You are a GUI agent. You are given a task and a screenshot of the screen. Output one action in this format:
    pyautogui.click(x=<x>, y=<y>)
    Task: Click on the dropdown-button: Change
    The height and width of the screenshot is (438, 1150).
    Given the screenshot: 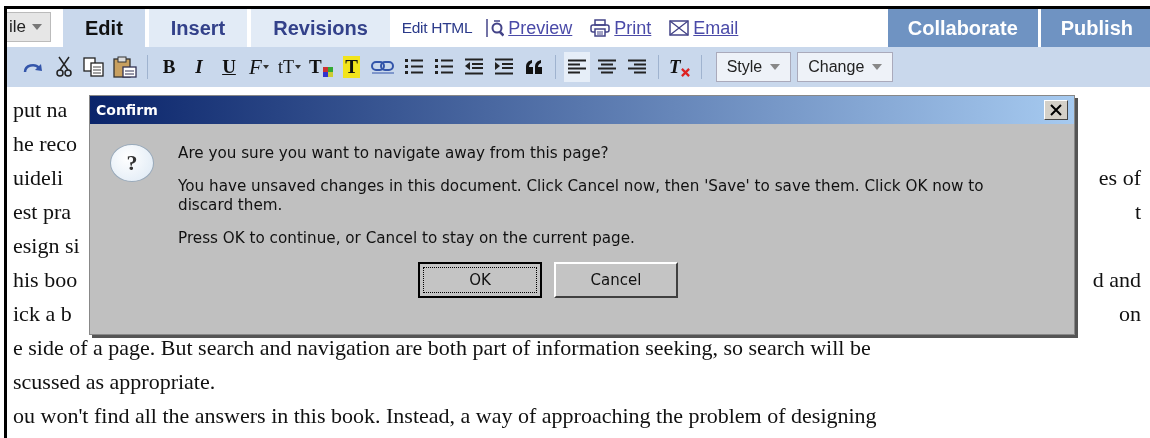 What is the action you would take?
    pyautogui.click(x=845, y=67)
    